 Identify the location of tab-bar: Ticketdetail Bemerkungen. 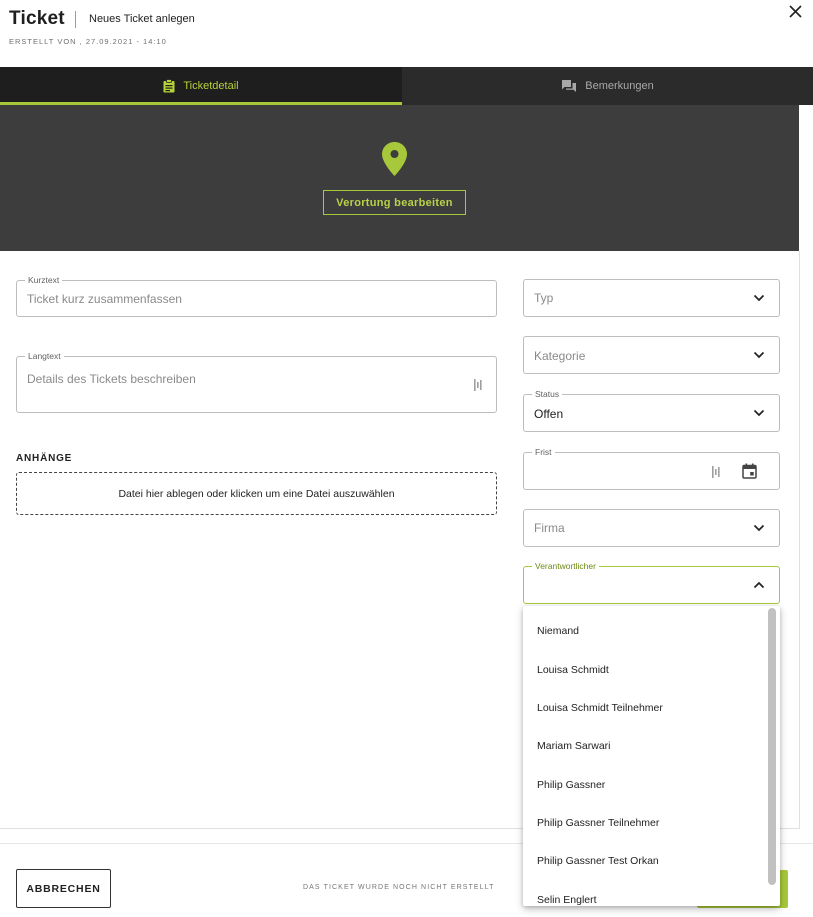
(406, 86).